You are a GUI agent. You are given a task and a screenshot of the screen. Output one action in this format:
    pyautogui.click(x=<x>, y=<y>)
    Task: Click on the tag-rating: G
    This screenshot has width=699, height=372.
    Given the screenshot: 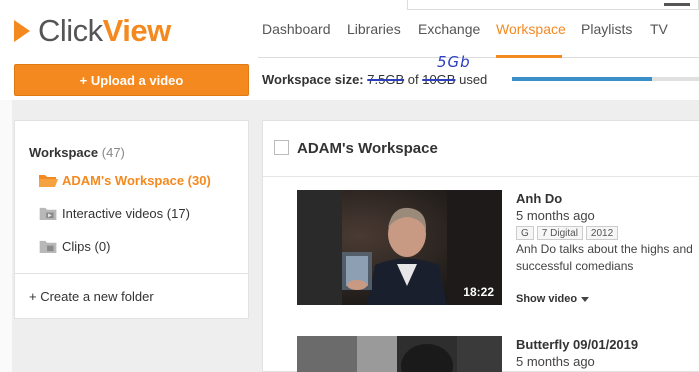 What is the action you would take?
    pyautogui.click(x=525, y=233)
    